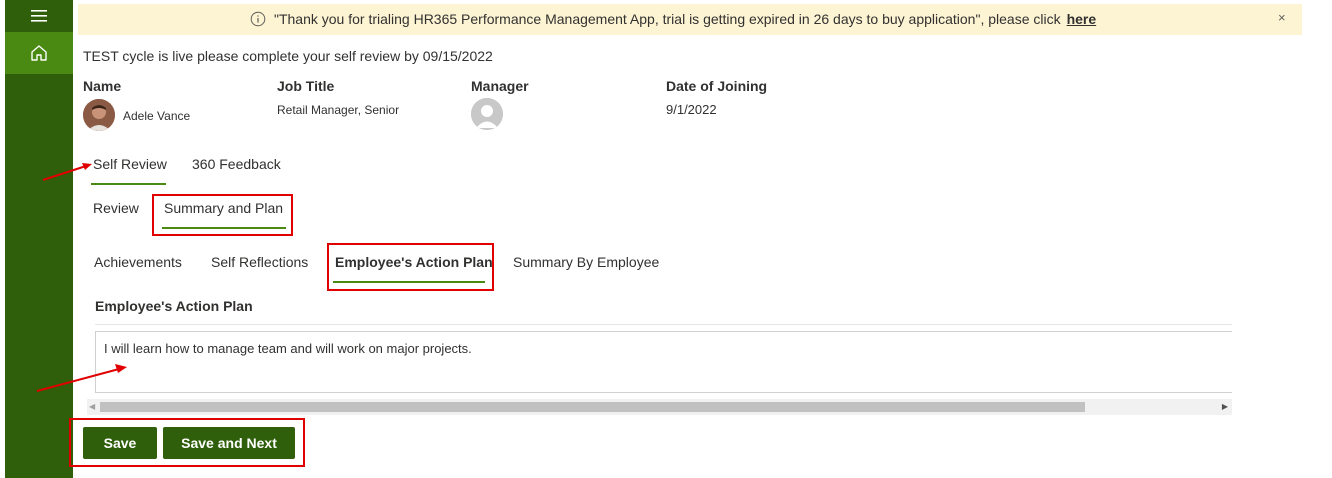 The image size is (1332, 478). Describe the element at coordinates (99, 115) in the screenshot. I see `employee-avatar` at that location.